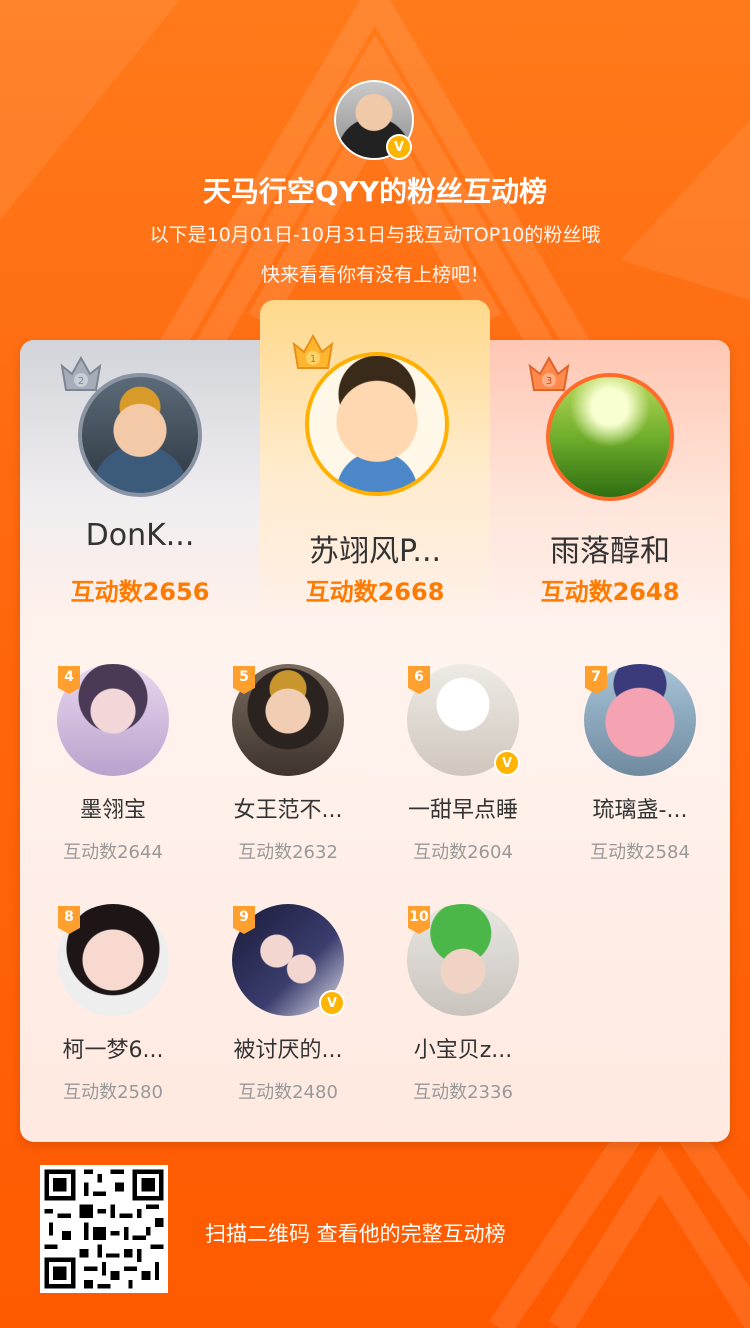  Describe the element at coordinates (463, 1092) in the screenshot. I see `fan-score: 互动数2336` at that location.